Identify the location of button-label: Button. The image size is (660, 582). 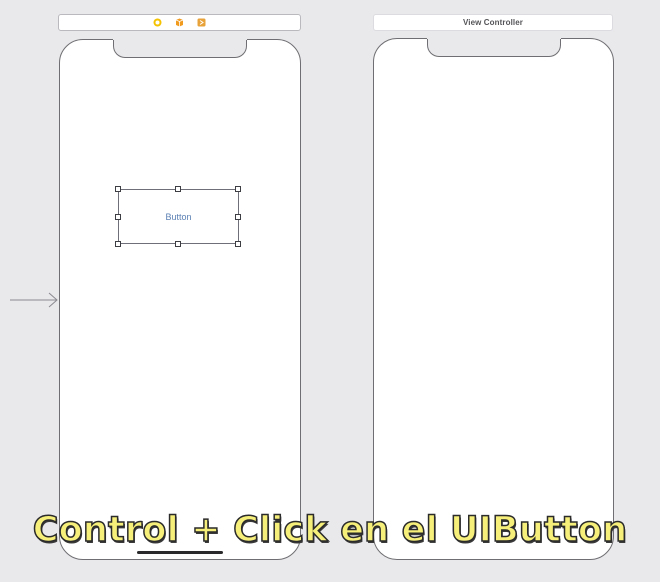
(178, 216).